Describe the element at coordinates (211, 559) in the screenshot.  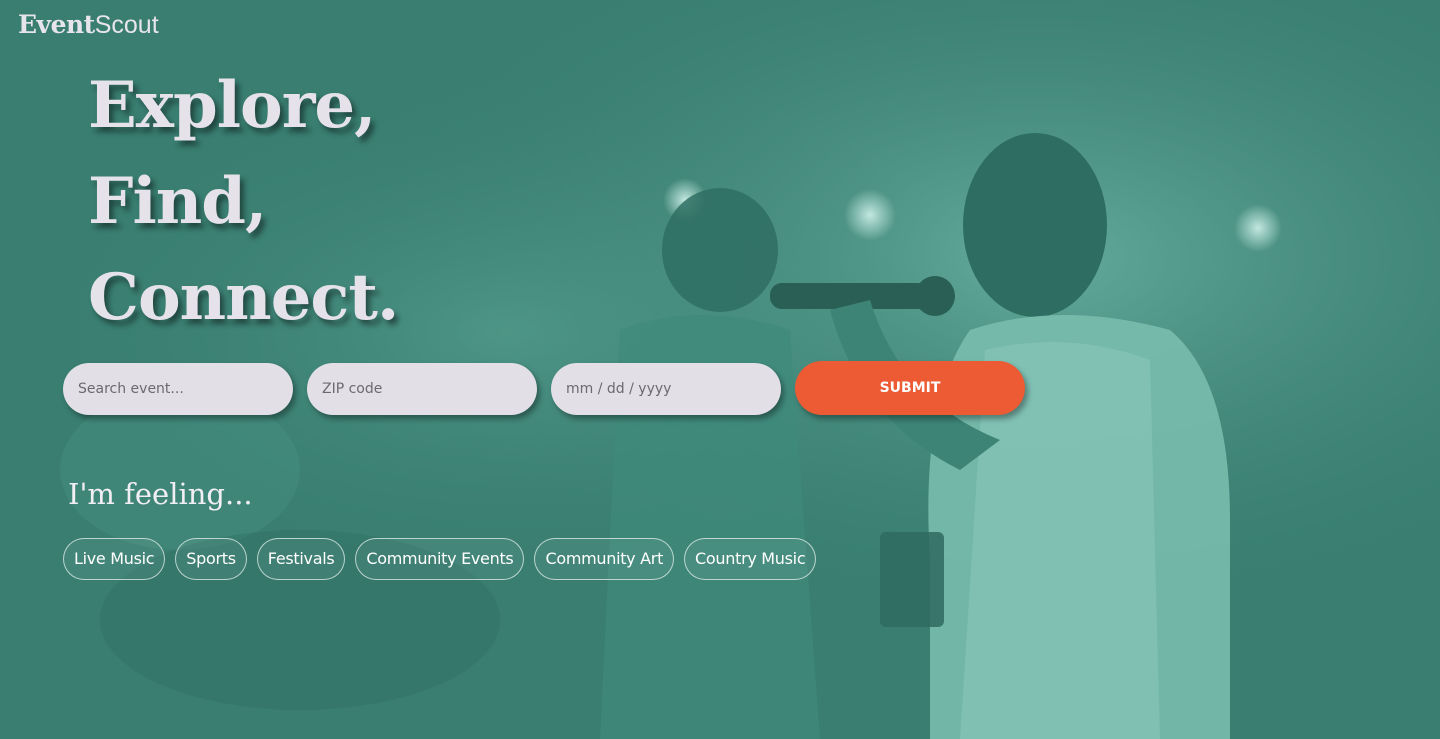
I see `chip-sports: Sports` at that location.